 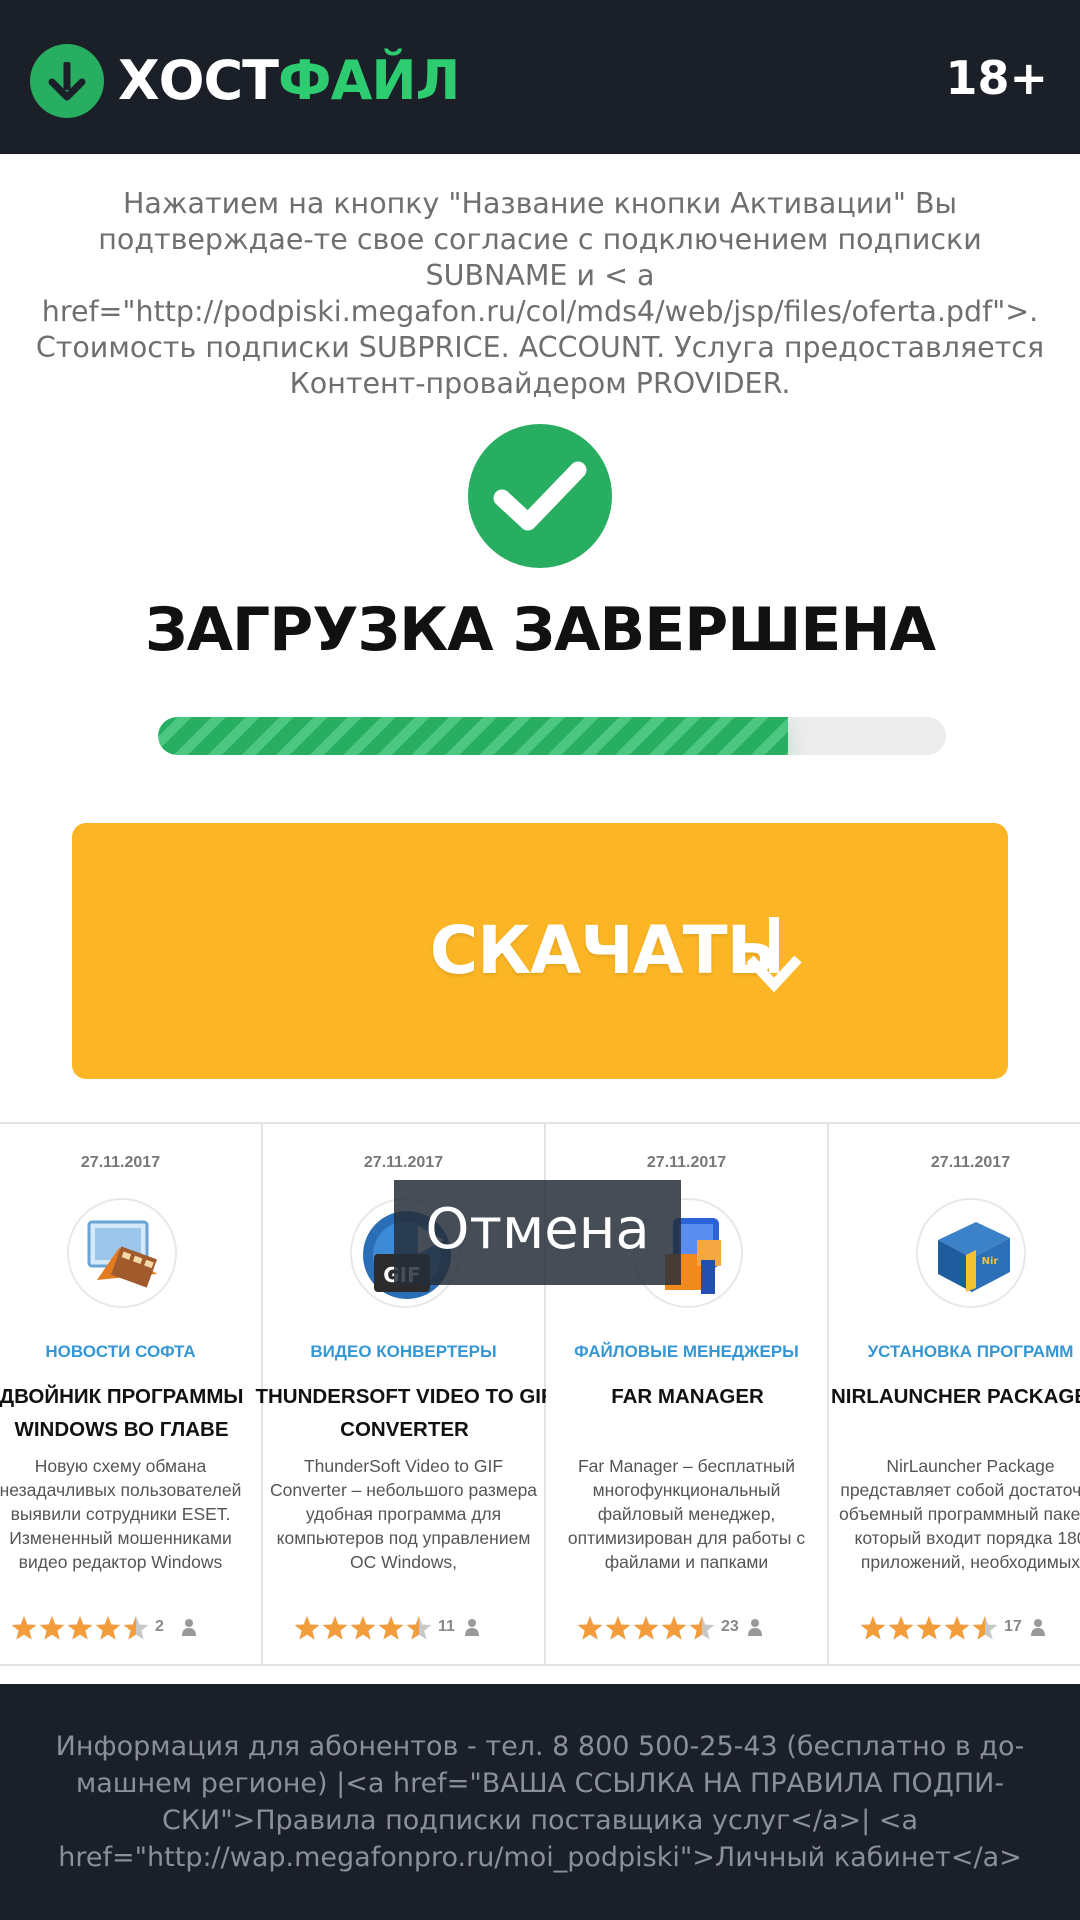 What do you see at coordinates (67, 81) in the screenshot?
I see `download-arrow-icon` at bounding box center [67, 81].